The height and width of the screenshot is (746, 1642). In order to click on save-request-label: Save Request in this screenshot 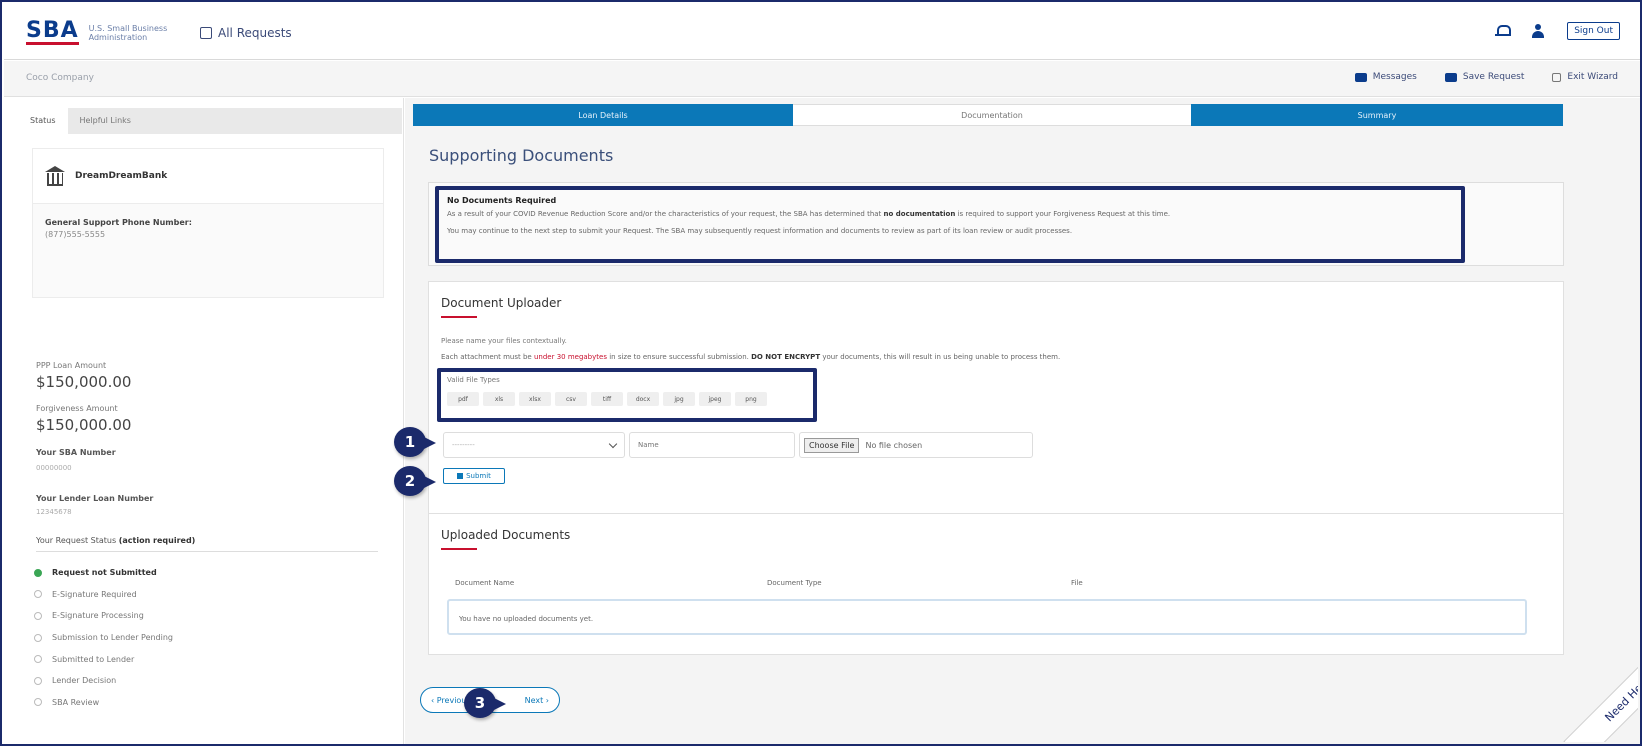, I will do `click(1493, 77)`.